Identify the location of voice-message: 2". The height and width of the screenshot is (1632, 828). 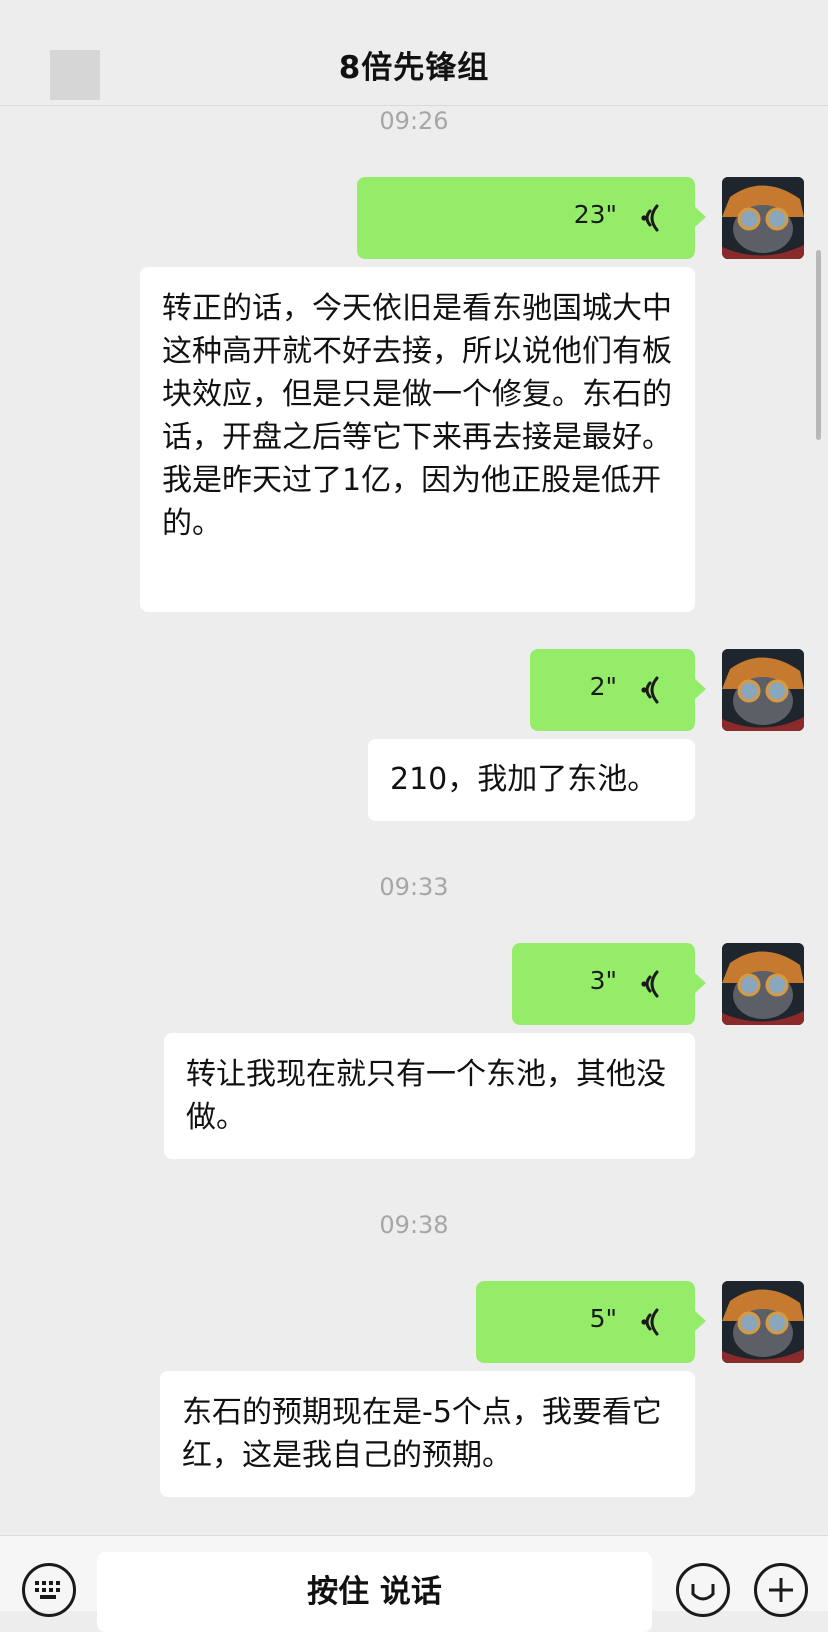
(618, 690).